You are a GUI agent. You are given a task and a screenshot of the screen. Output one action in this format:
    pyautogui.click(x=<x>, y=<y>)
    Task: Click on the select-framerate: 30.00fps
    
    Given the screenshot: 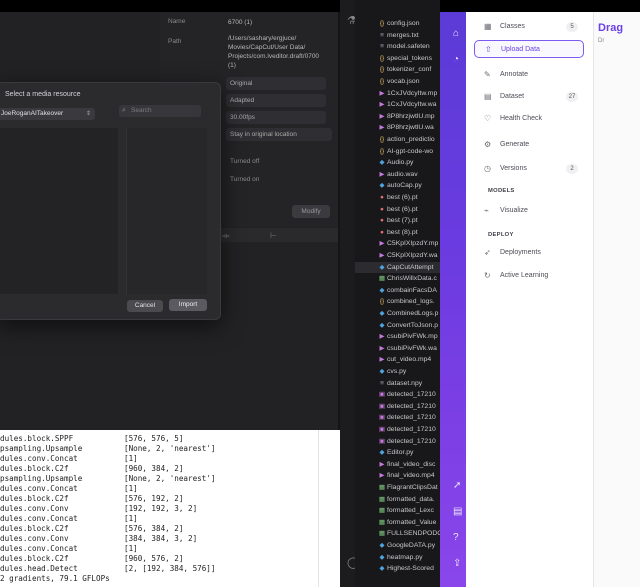 What is the action you would take?
    pyautogui.click(x=276, y=117)
    